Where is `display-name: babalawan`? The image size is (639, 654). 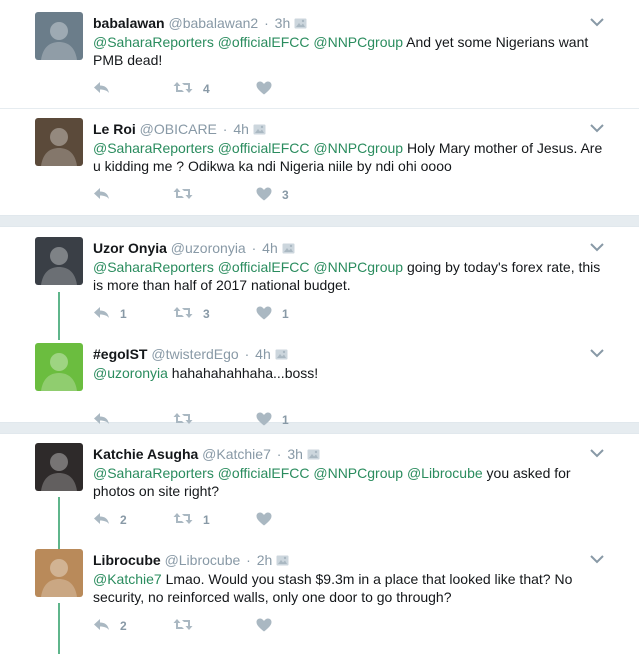
display-name: babalawan is located at coordinates (129, 23).